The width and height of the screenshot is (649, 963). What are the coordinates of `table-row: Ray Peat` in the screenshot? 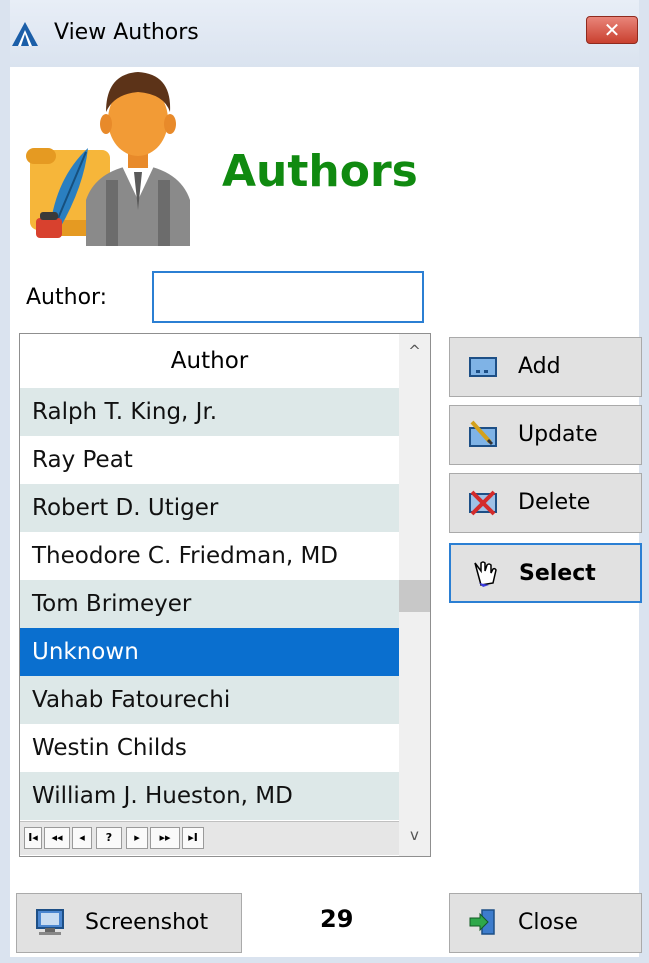 It's located at (209, 460).